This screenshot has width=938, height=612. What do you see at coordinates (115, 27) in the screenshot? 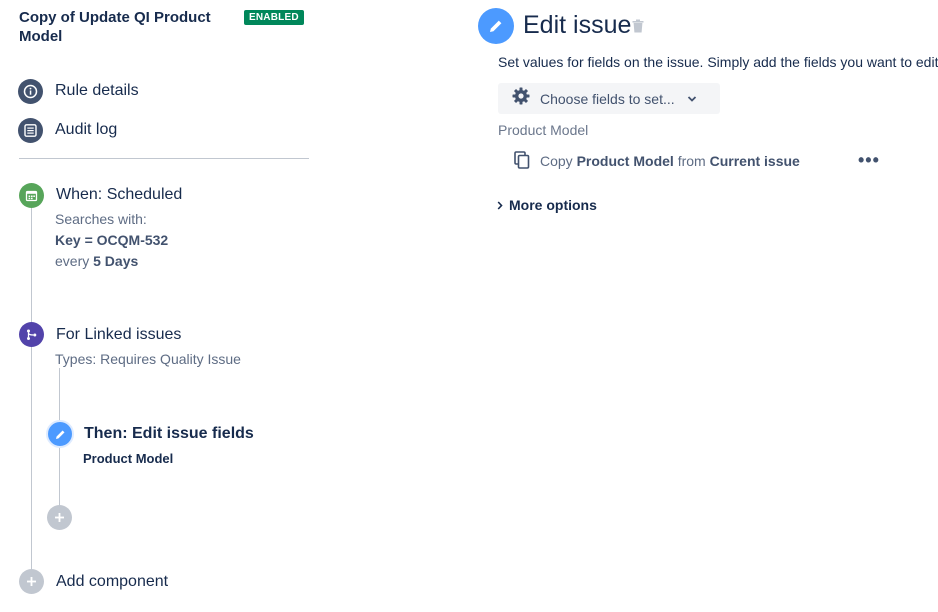
I see `rule-title: Copy of Update QI Product Model` at bounding box center [115, 27].